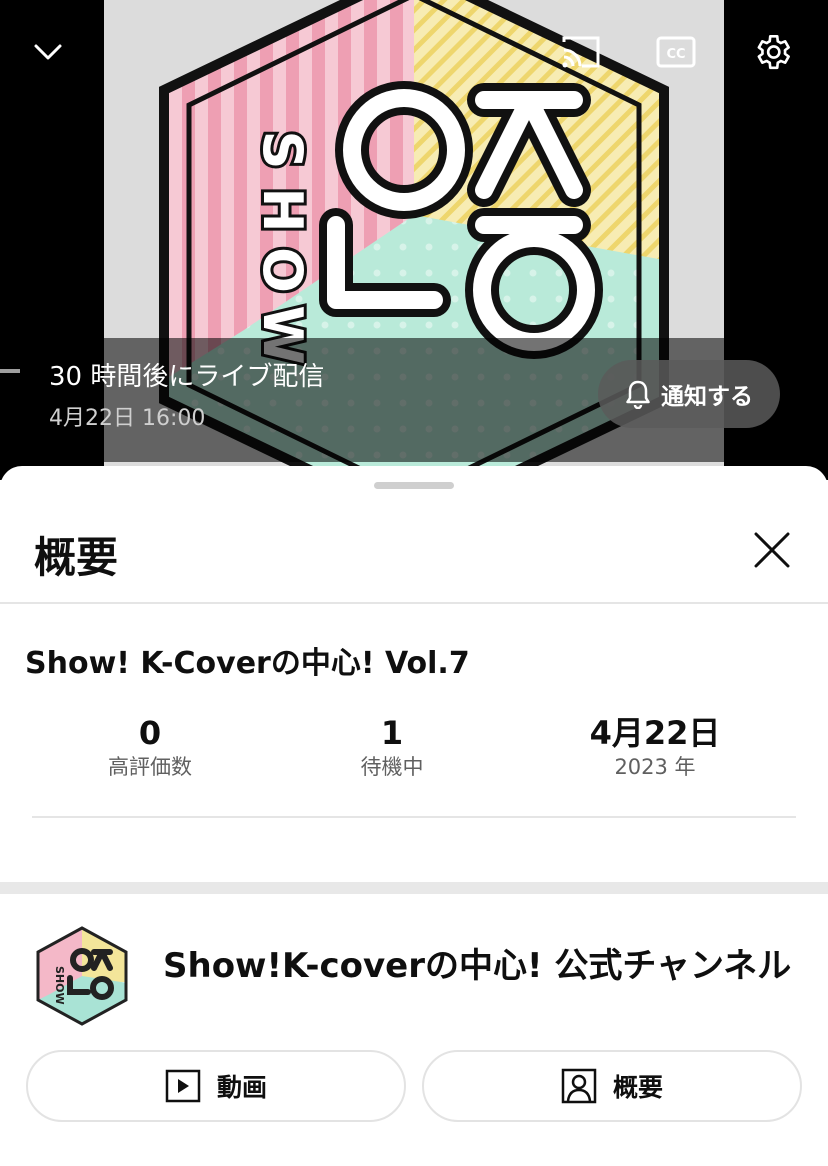  Describe the element at coordinates (414, 888) in the screenshot. I see `section-separator` at that location.